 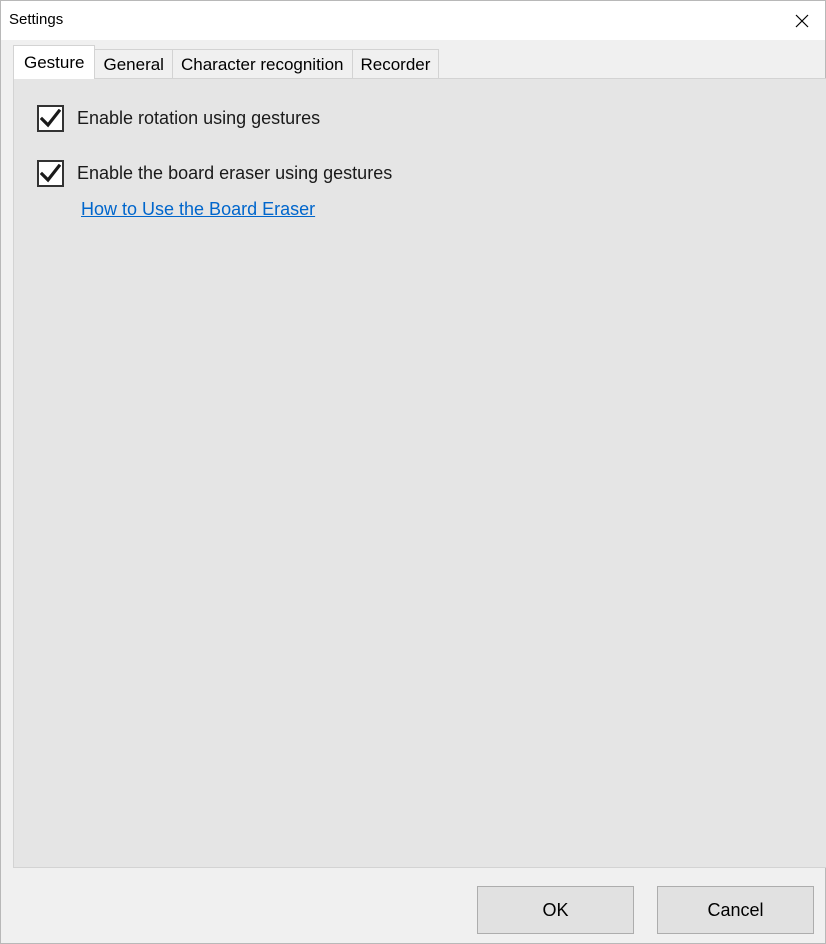 I want to click on window-title: Settings, so click(x=36, y=19).